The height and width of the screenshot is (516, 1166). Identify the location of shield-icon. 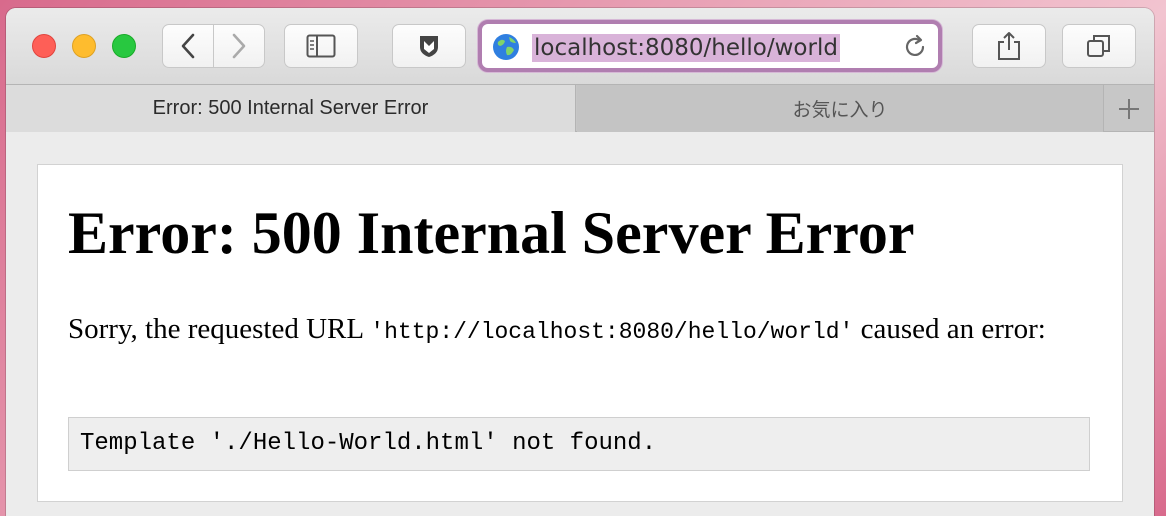
(429, 46).